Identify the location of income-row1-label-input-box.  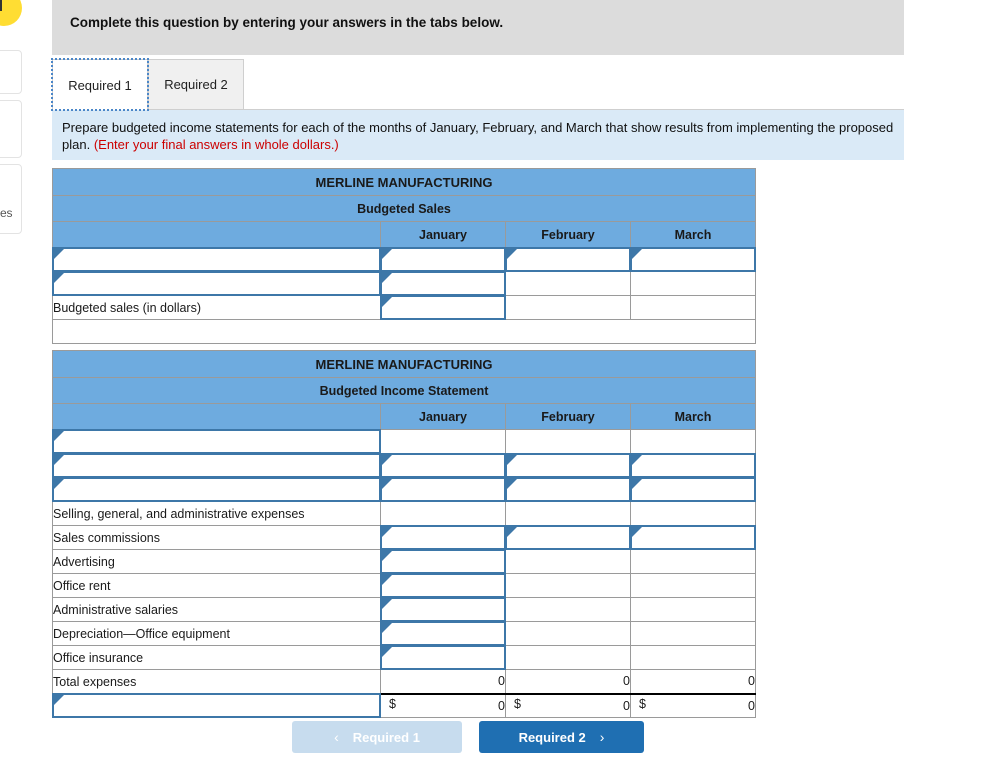
(216, 465).